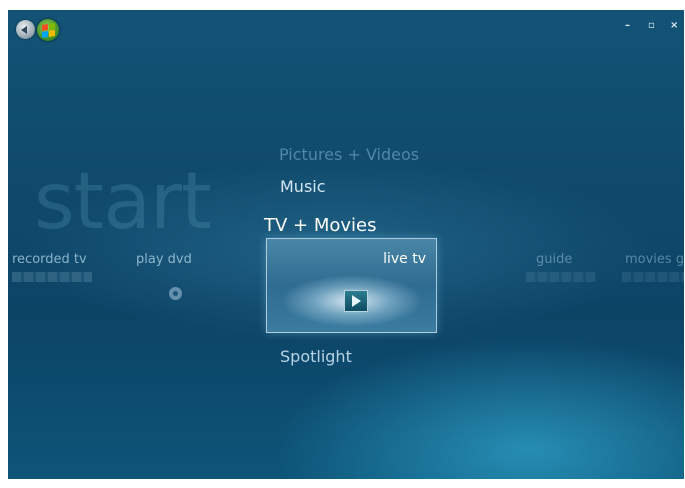 This screenshot has height=488, width=685. What do you see at coordinates (356, 301) in the screenshot?
I see `play-icon` at bounding box center [356, 301].